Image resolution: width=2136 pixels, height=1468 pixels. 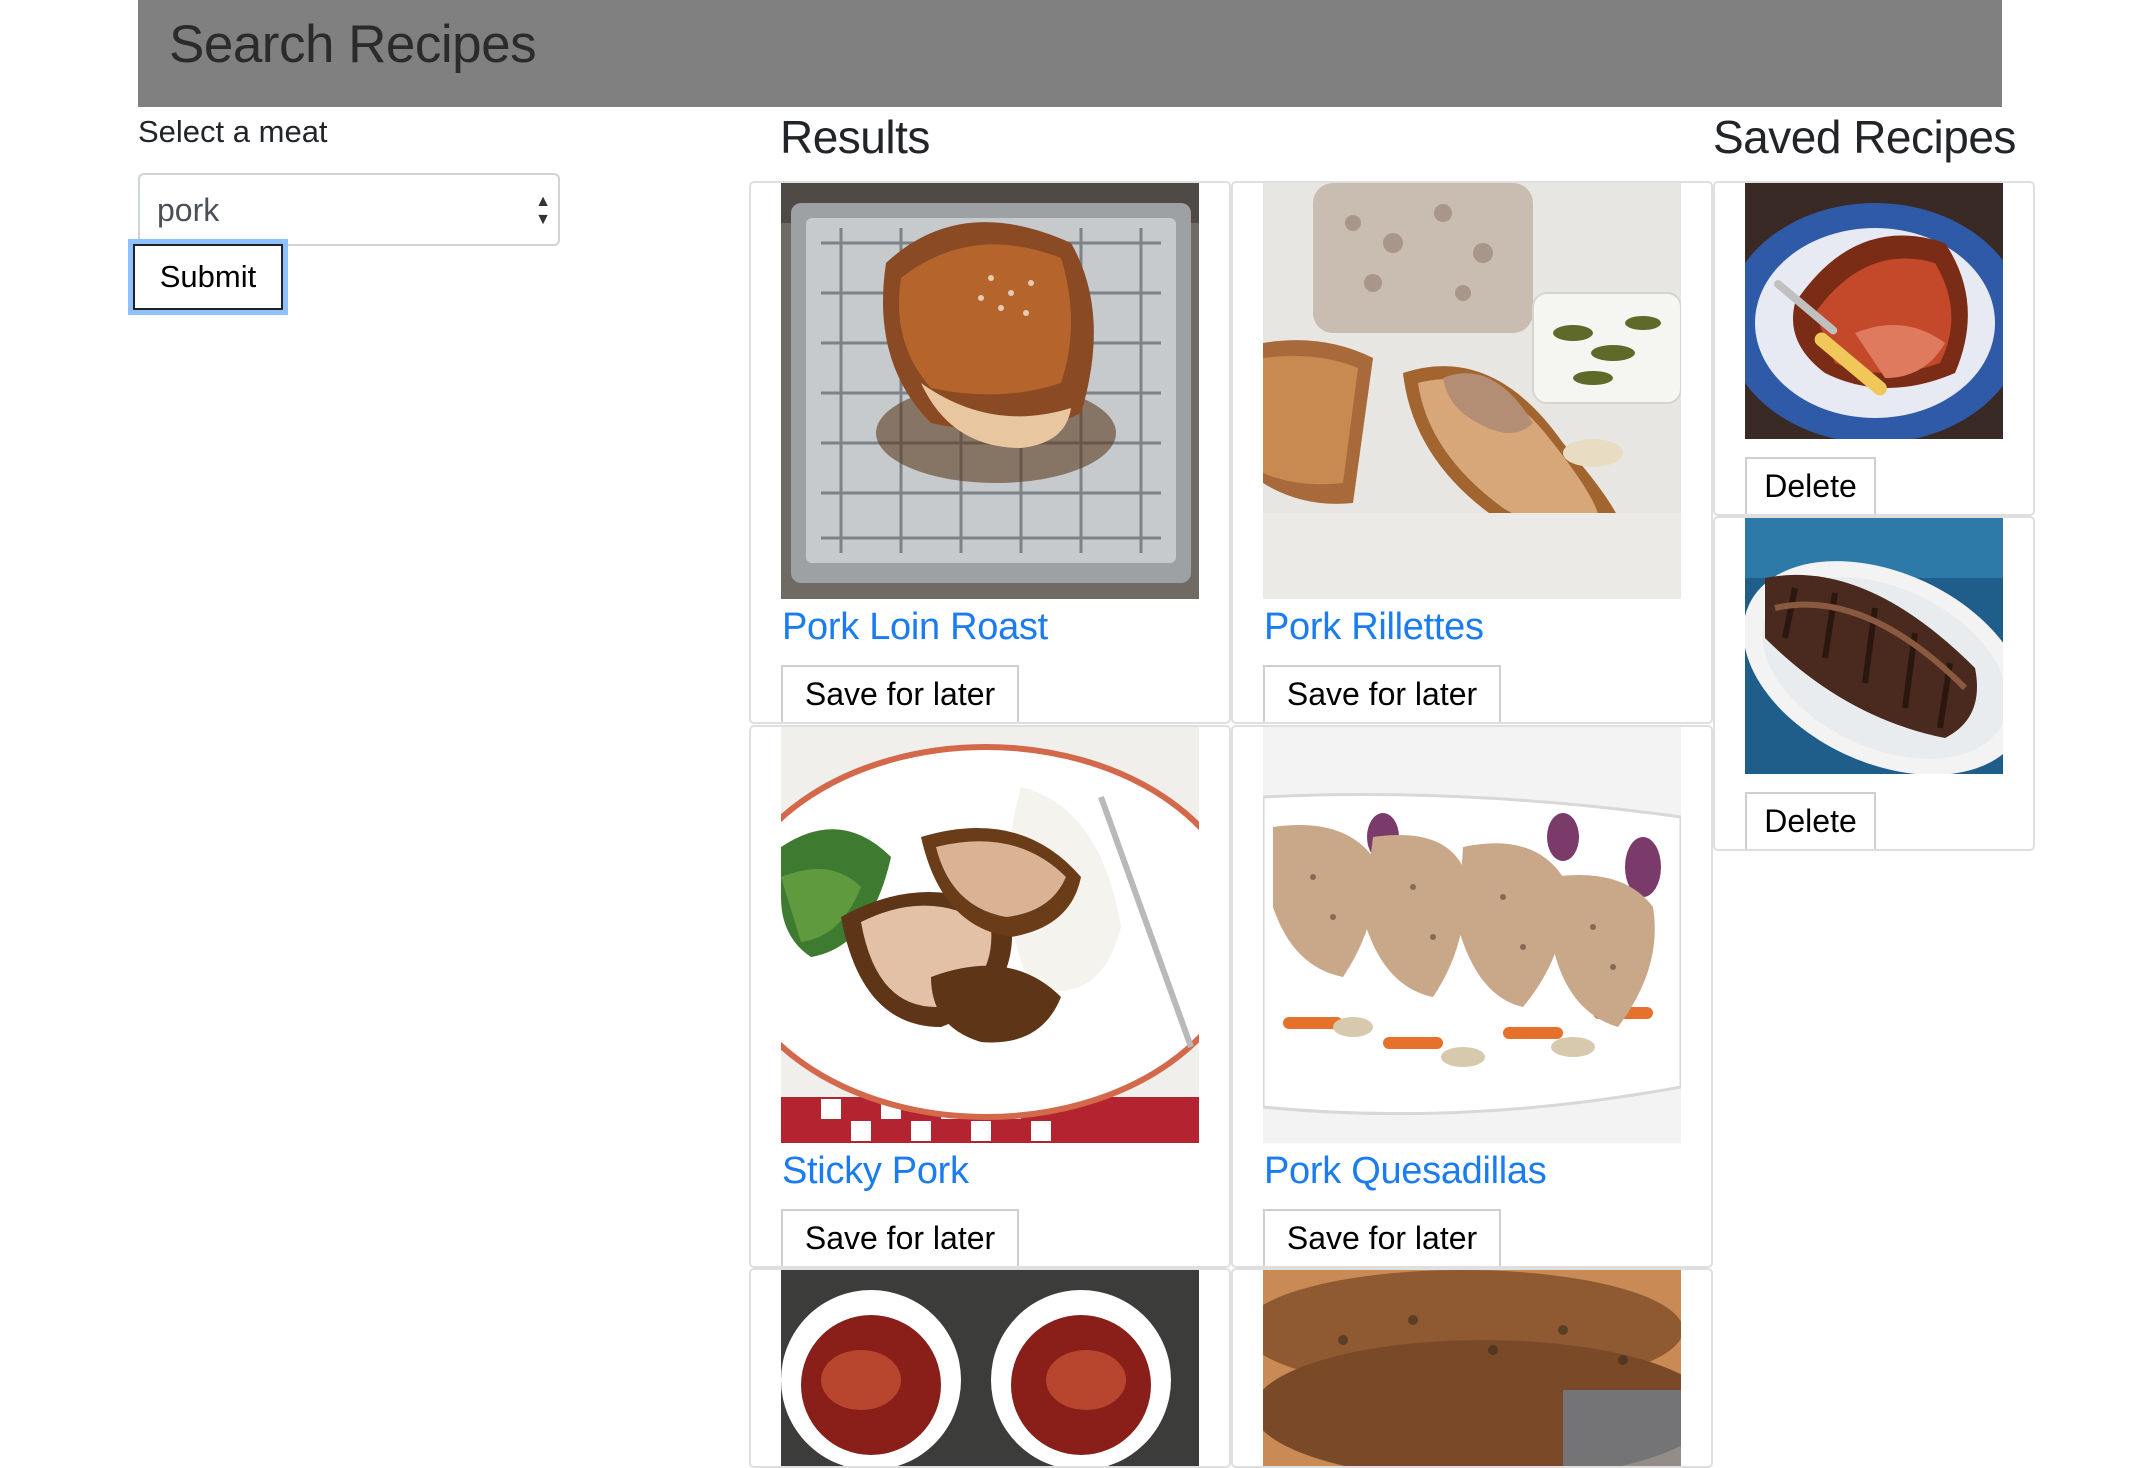 I want to click on recipe-card: Pork Rillettes Save for later, so click(x=1472, y=452).